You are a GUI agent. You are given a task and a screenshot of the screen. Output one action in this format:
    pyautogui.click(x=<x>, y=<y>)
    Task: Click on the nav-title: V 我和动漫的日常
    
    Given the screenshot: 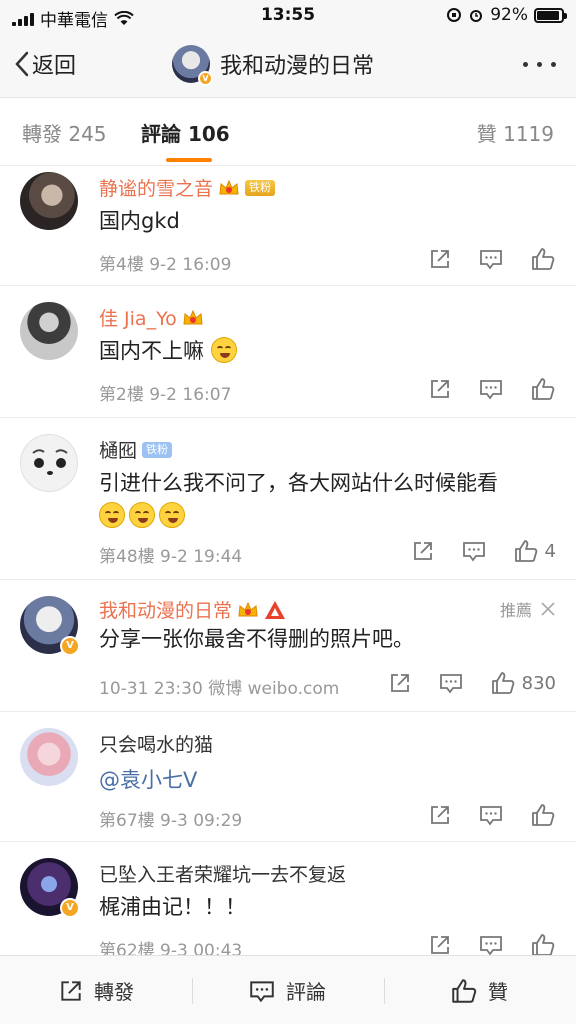 What is the action you would take?
    pyautogui.click(x=273, y=65)
    